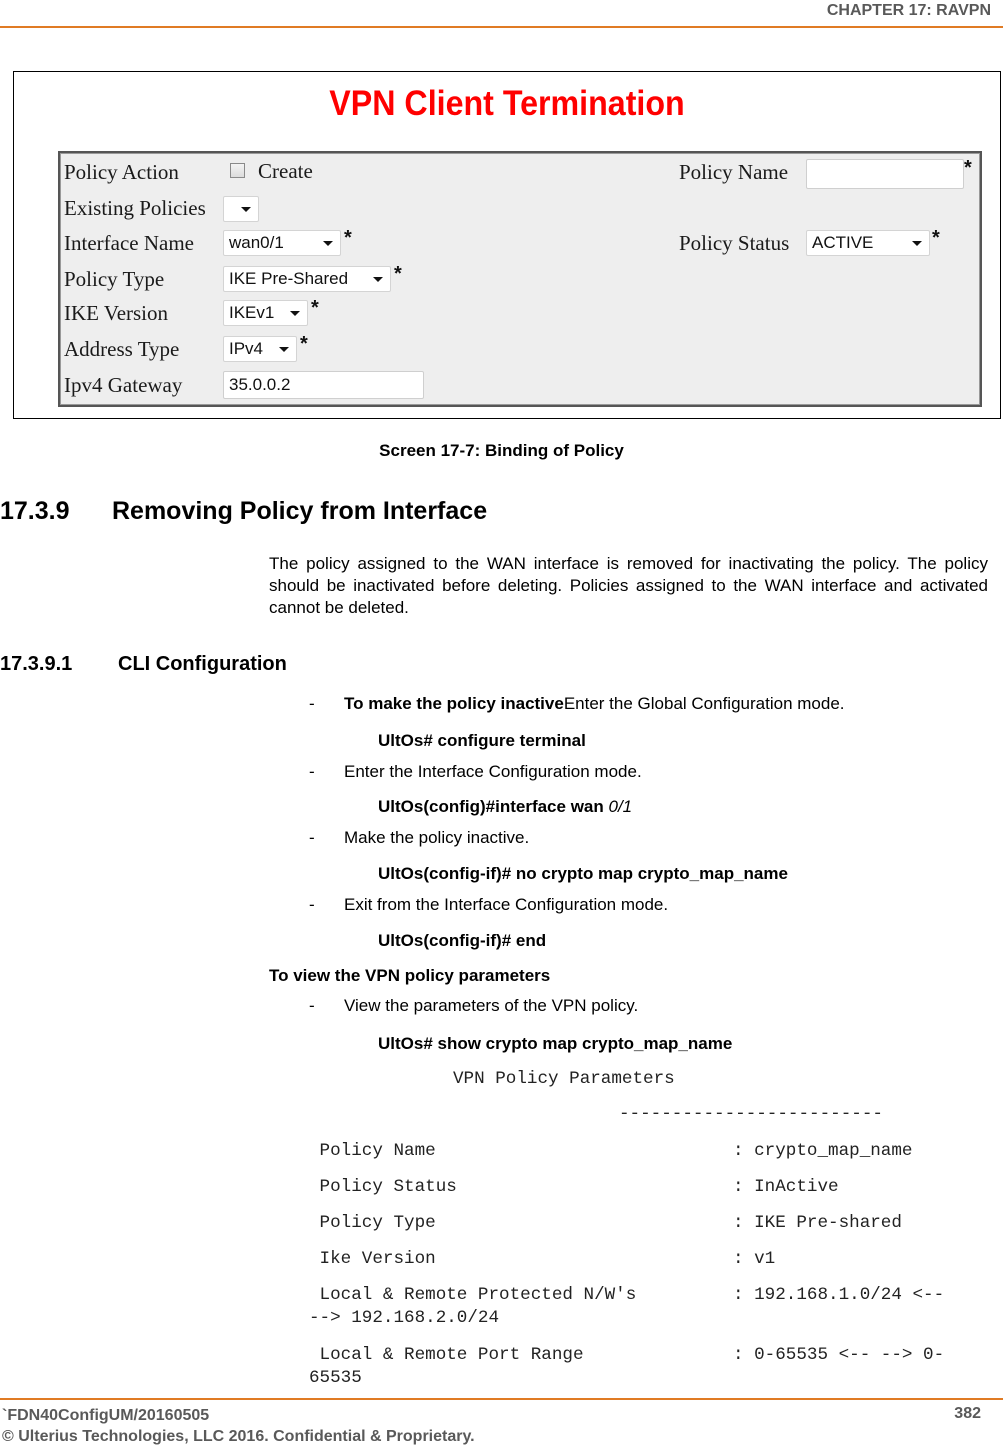  Describe the element at coordinates (35, 511) in the screenshot. I see `section-number: 17.3.9` at that location.